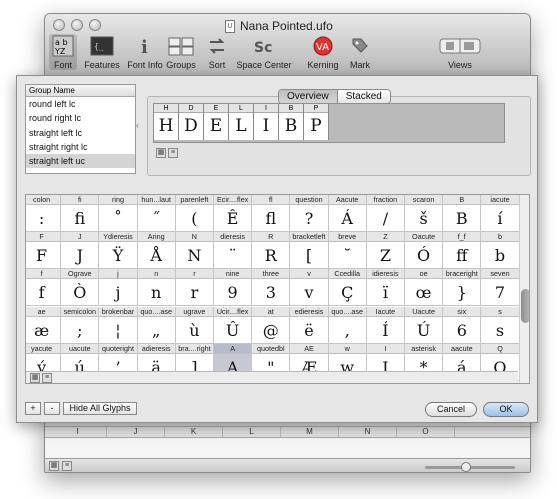  What do you see at coordinates (181, 52) in the screenshot?
I see `toolbar-item-groups: Groups` at bounding box center [181, 52].